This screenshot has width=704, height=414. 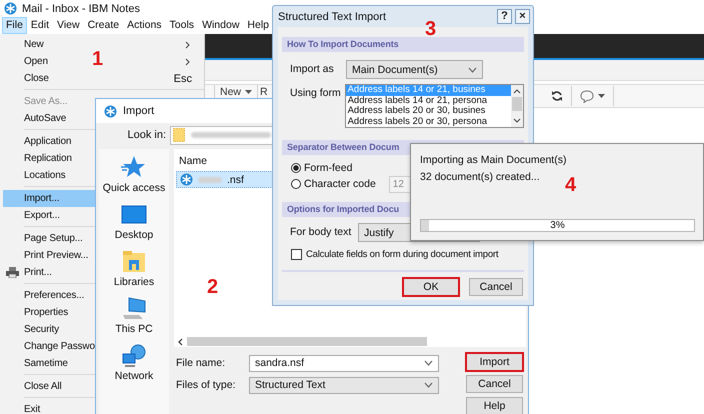 What do you see at coordinates (570, 185) in the screenshot?
I see `step-number: 4` at bounding box center [570, 185].